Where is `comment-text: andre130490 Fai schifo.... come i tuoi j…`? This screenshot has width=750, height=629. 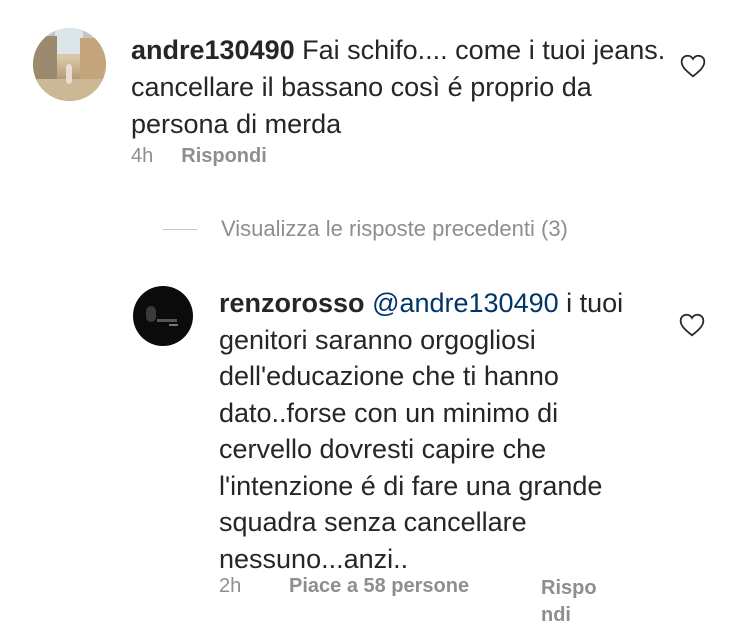
comment-text: andre130490 Fai schifo.... come i tuoi j… is located at coordinates (401, 87).